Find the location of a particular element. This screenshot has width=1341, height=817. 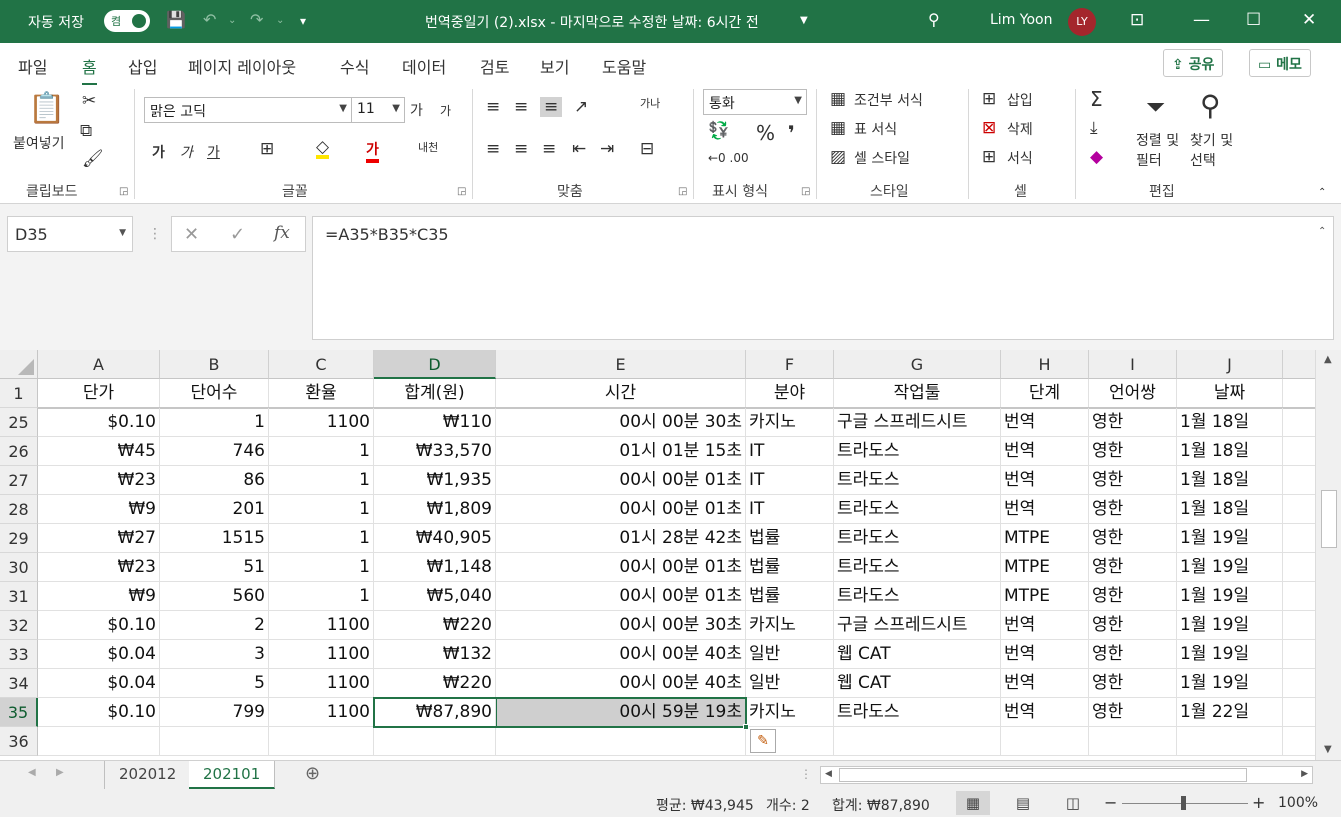

increase-indent-icon: ⇥ is located at coordinates (607, 149).